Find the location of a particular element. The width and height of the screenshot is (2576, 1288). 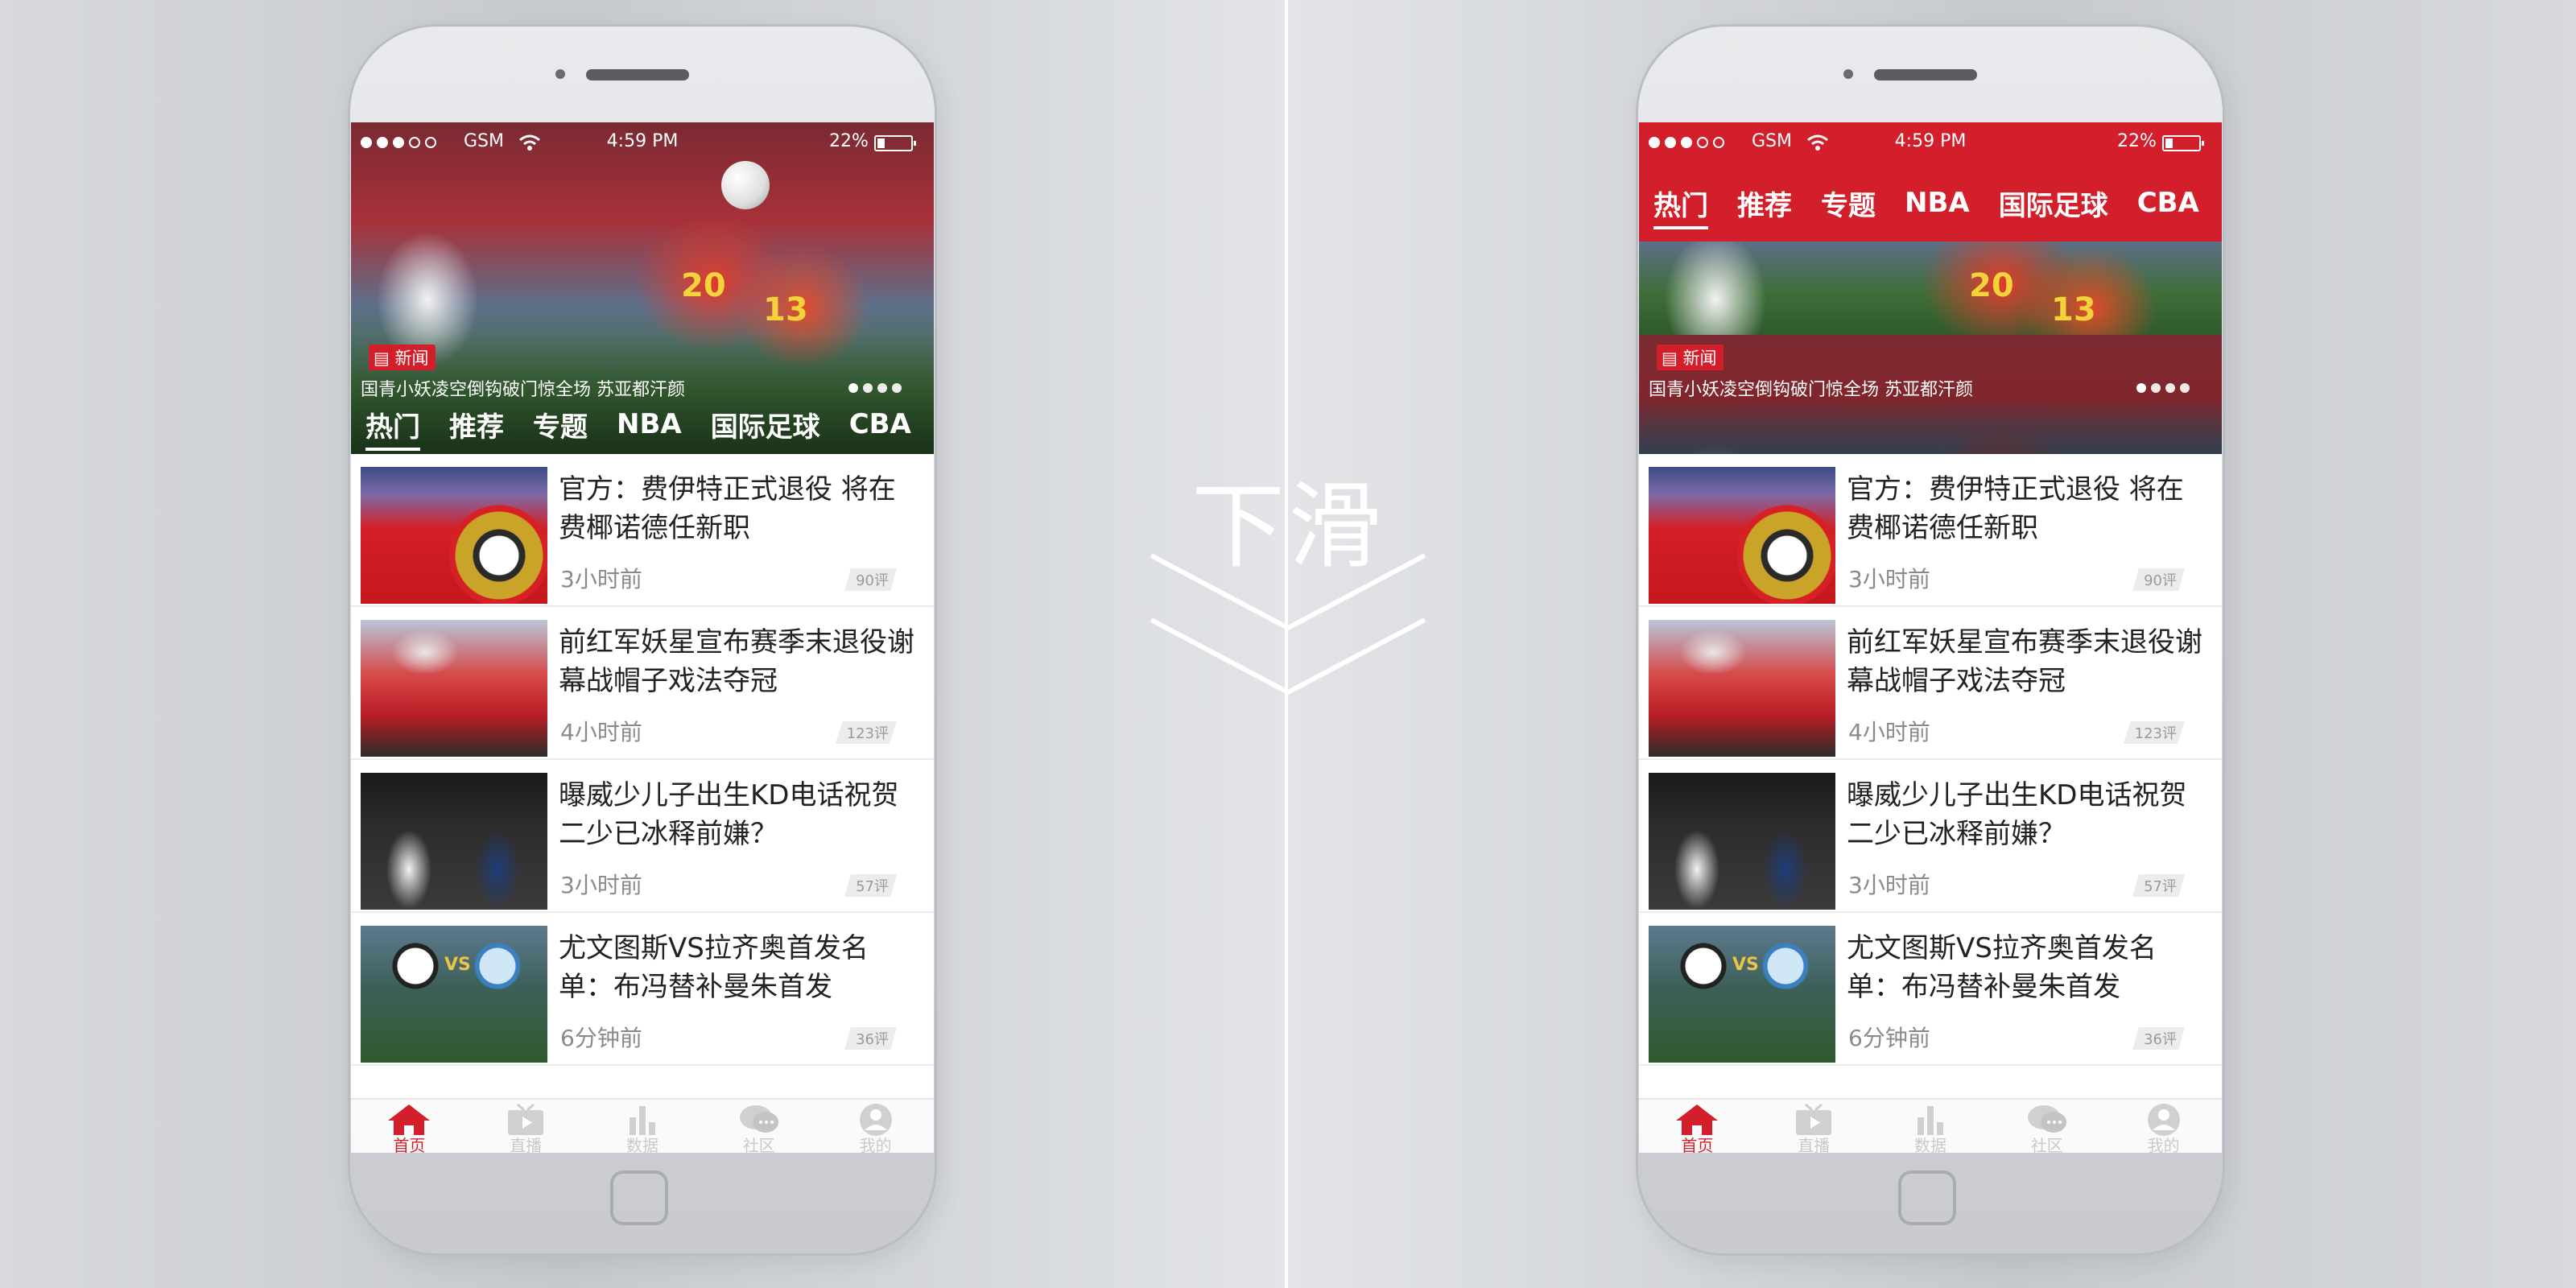

comment-count-badge: 57评 is located at coordinates (870, 885).